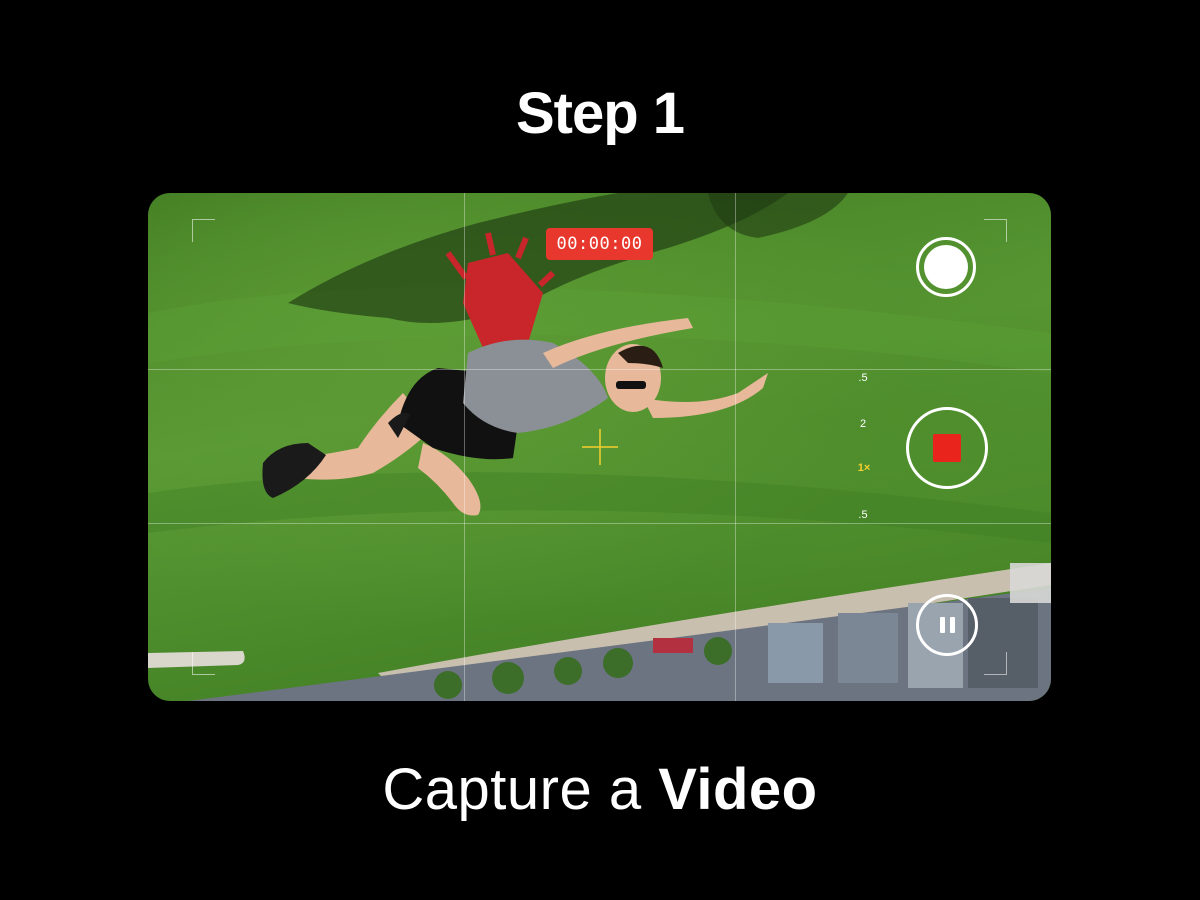  I want to click on pause-icon, so click(947, 625).